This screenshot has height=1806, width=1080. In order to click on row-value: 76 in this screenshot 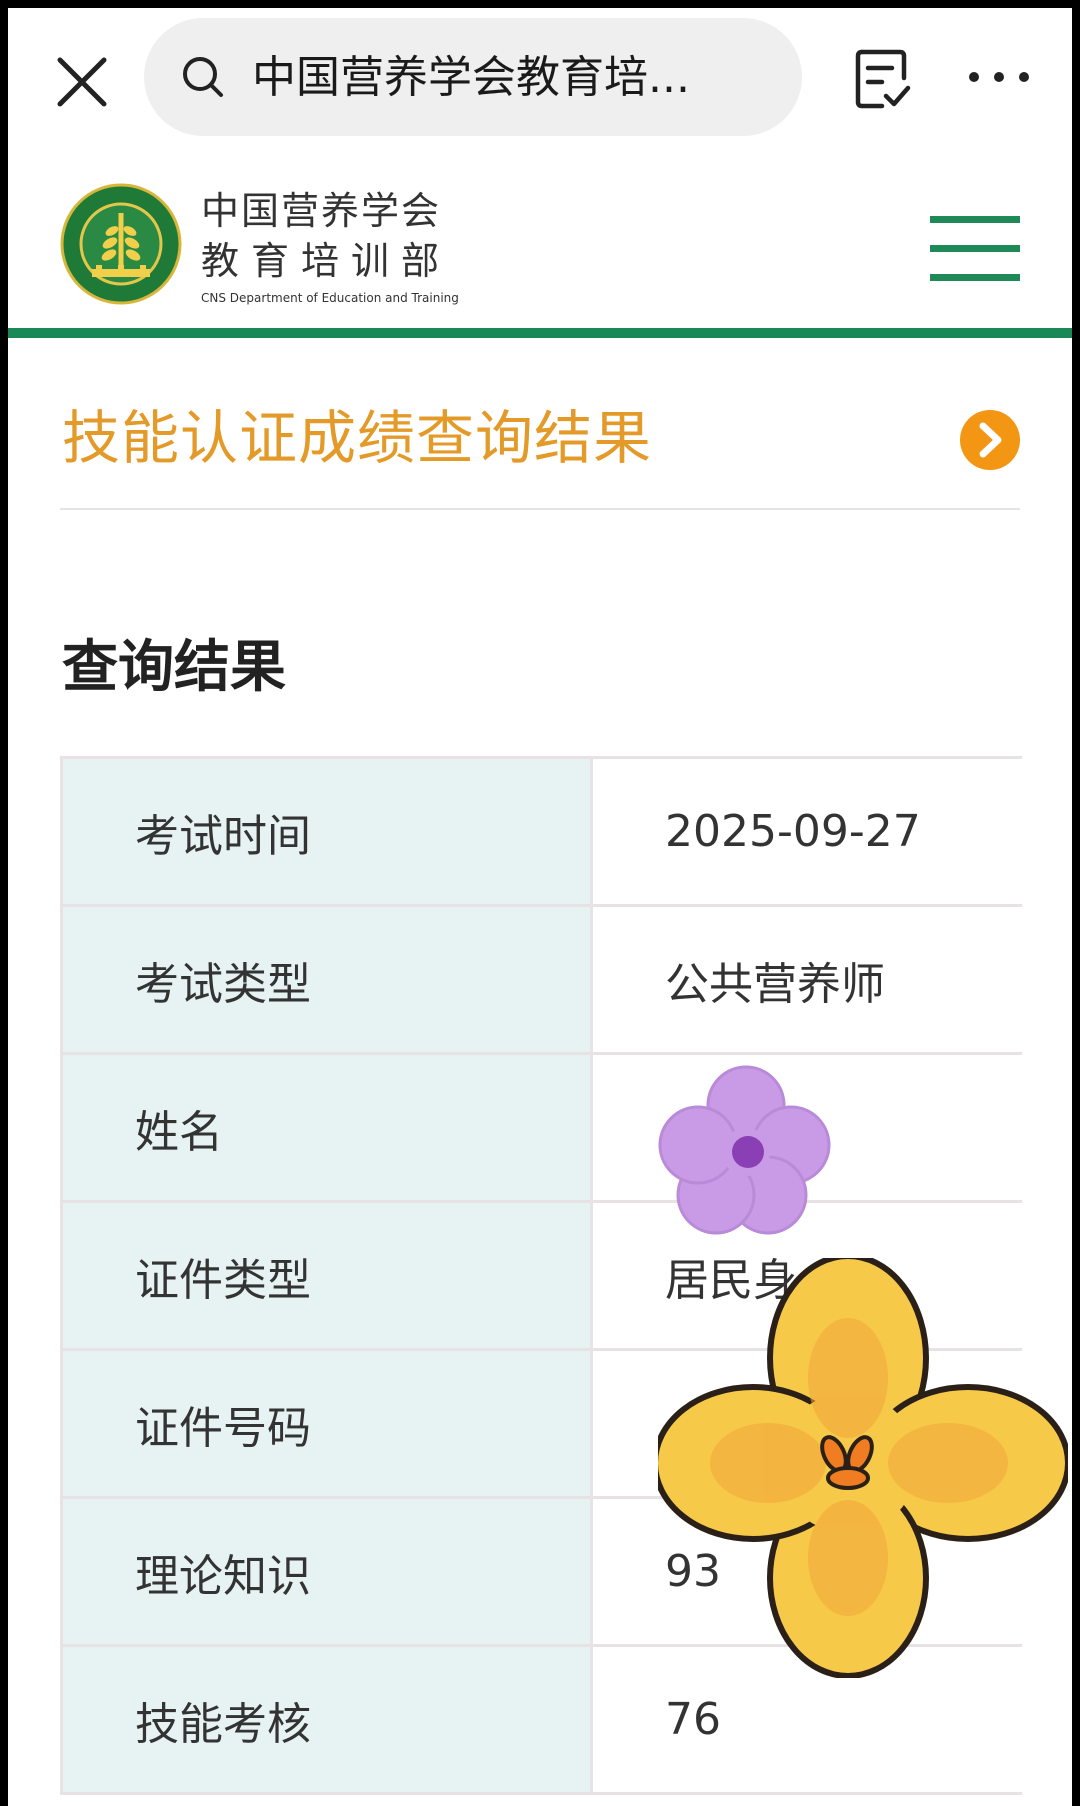, I will do `click(806, 1719)`.